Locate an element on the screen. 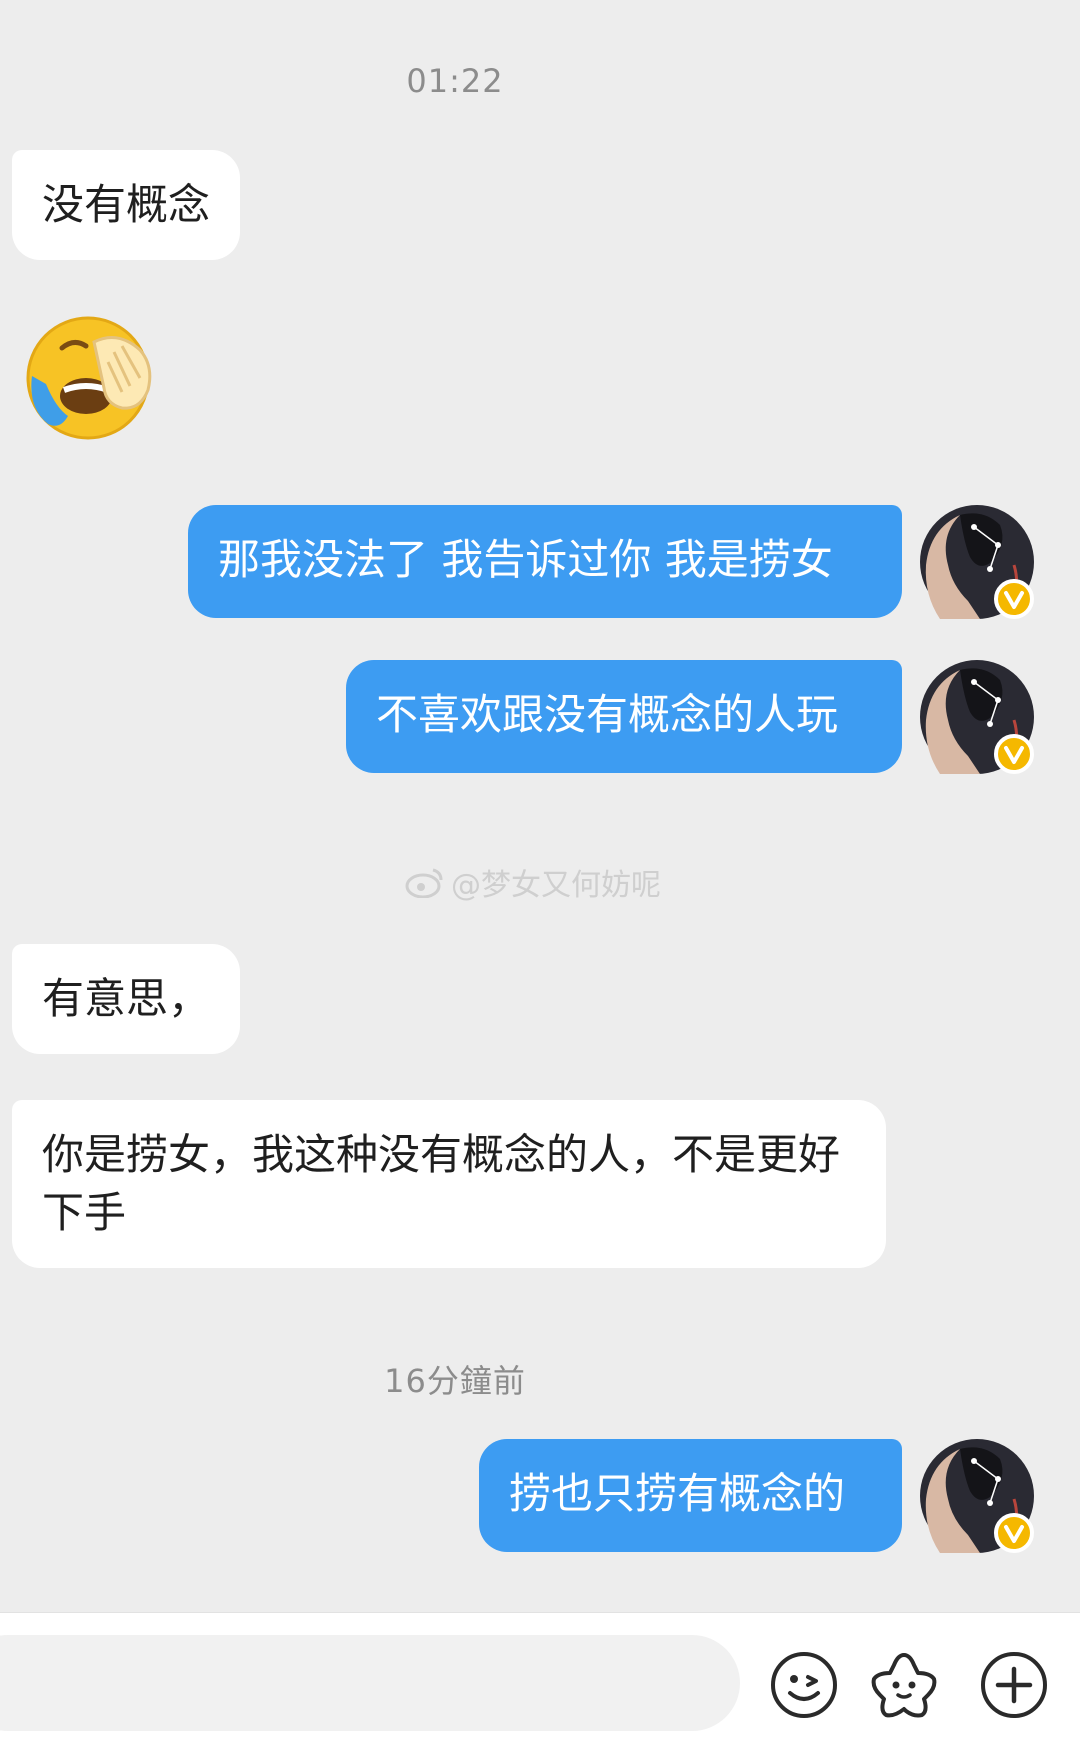  watermark: @梦女又何妨呢 is located at coordinates (533, 882).